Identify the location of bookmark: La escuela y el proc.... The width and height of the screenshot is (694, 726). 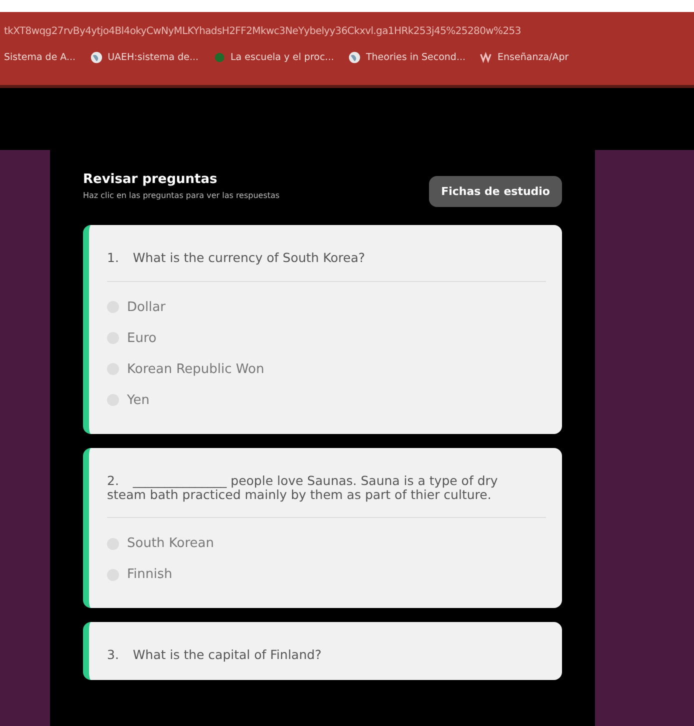
(273, 57).